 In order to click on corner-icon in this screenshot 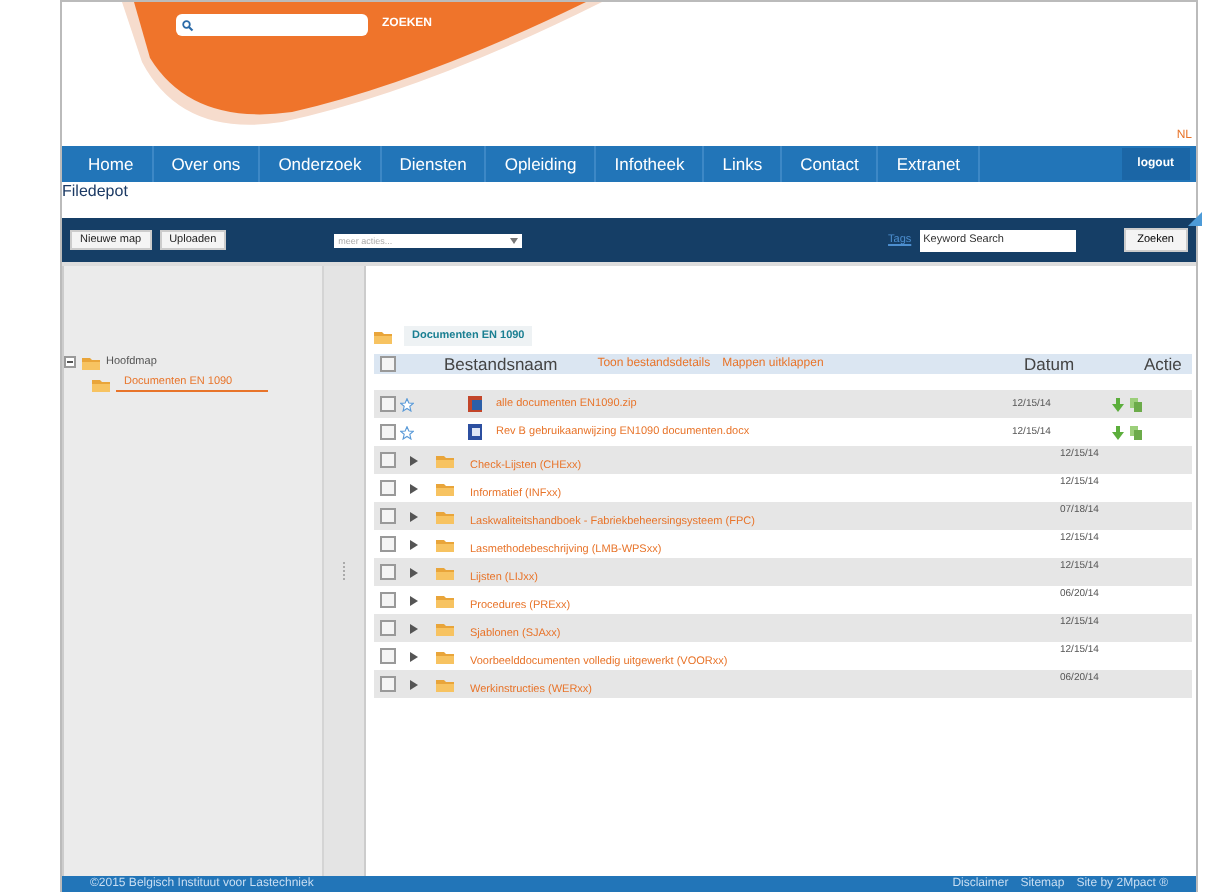, I will do `click(1195, 219)`.